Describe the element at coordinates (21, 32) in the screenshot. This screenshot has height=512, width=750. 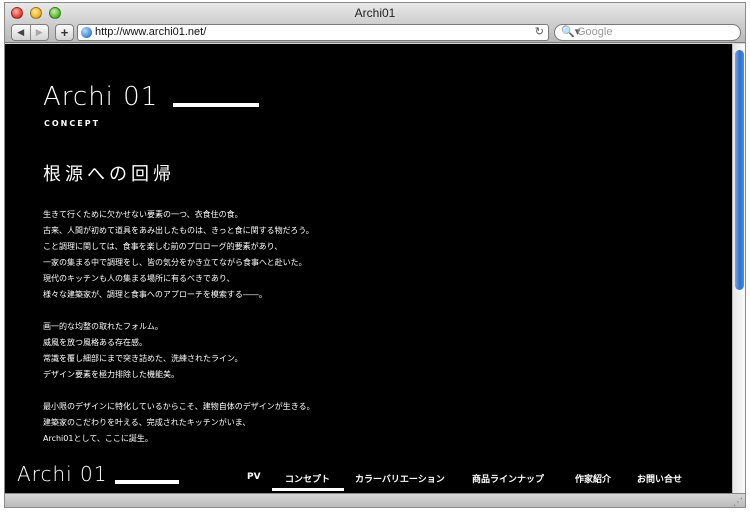
I see `back-button: ◀` at that location.